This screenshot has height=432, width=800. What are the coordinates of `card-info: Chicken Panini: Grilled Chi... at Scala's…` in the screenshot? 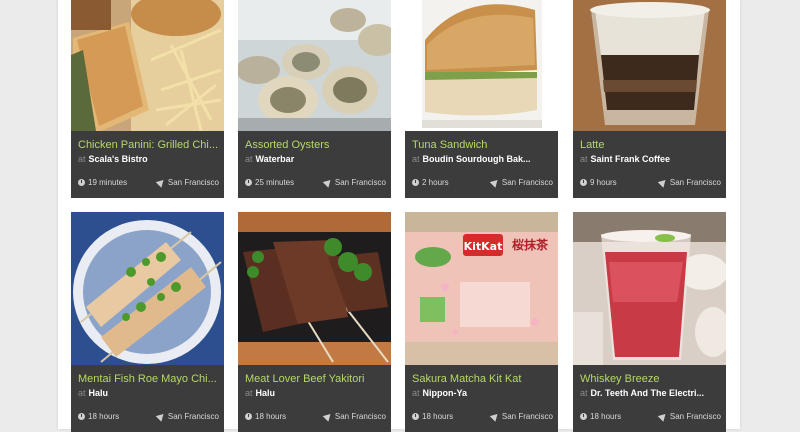 It's located at (147, 164).